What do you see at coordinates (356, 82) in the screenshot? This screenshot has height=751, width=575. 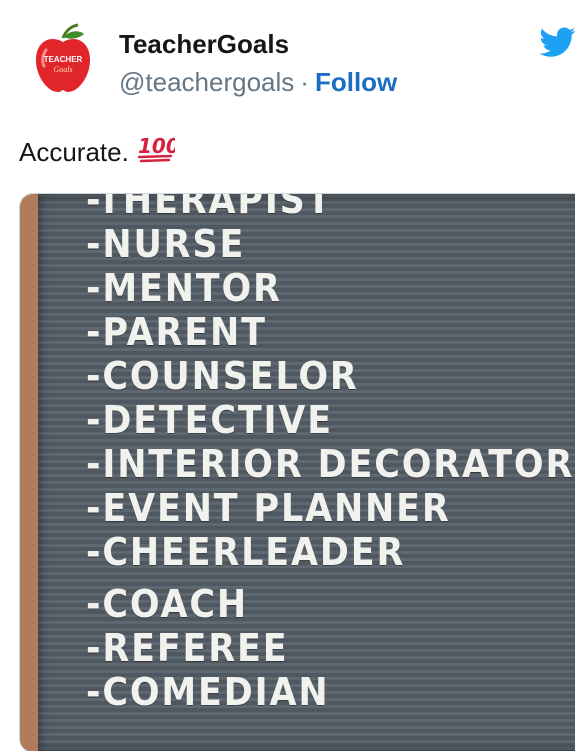 I see `follow-button: Follow` at bounding box center [356, 82].